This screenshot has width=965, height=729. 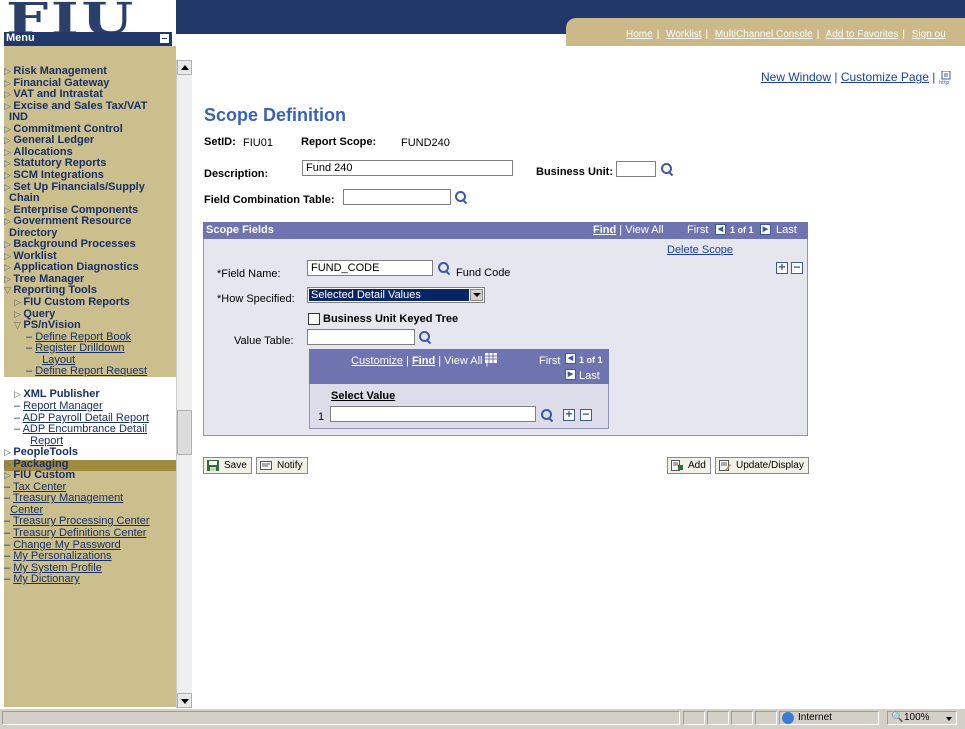 I want to click on sidebar-item-label: XML Publisher, so click(x=61, y=394).